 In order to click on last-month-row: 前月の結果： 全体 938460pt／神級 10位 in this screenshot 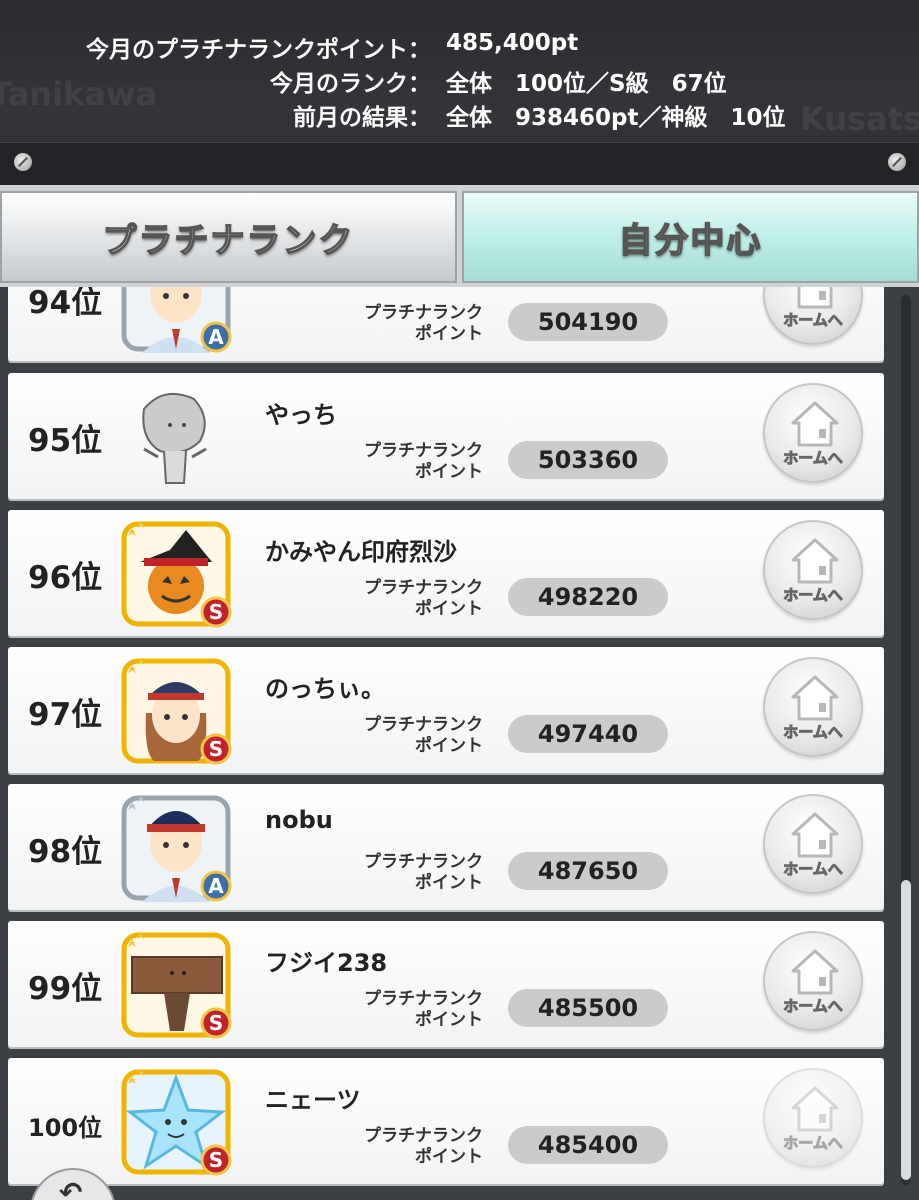, I will do `click(459, 114)`.